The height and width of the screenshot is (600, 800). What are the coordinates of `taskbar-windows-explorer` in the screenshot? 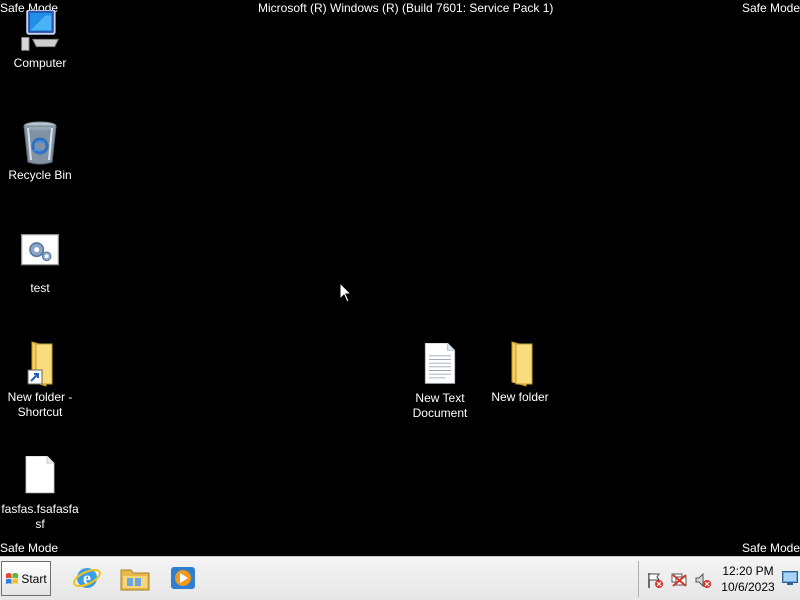 It's located at (135, 578).